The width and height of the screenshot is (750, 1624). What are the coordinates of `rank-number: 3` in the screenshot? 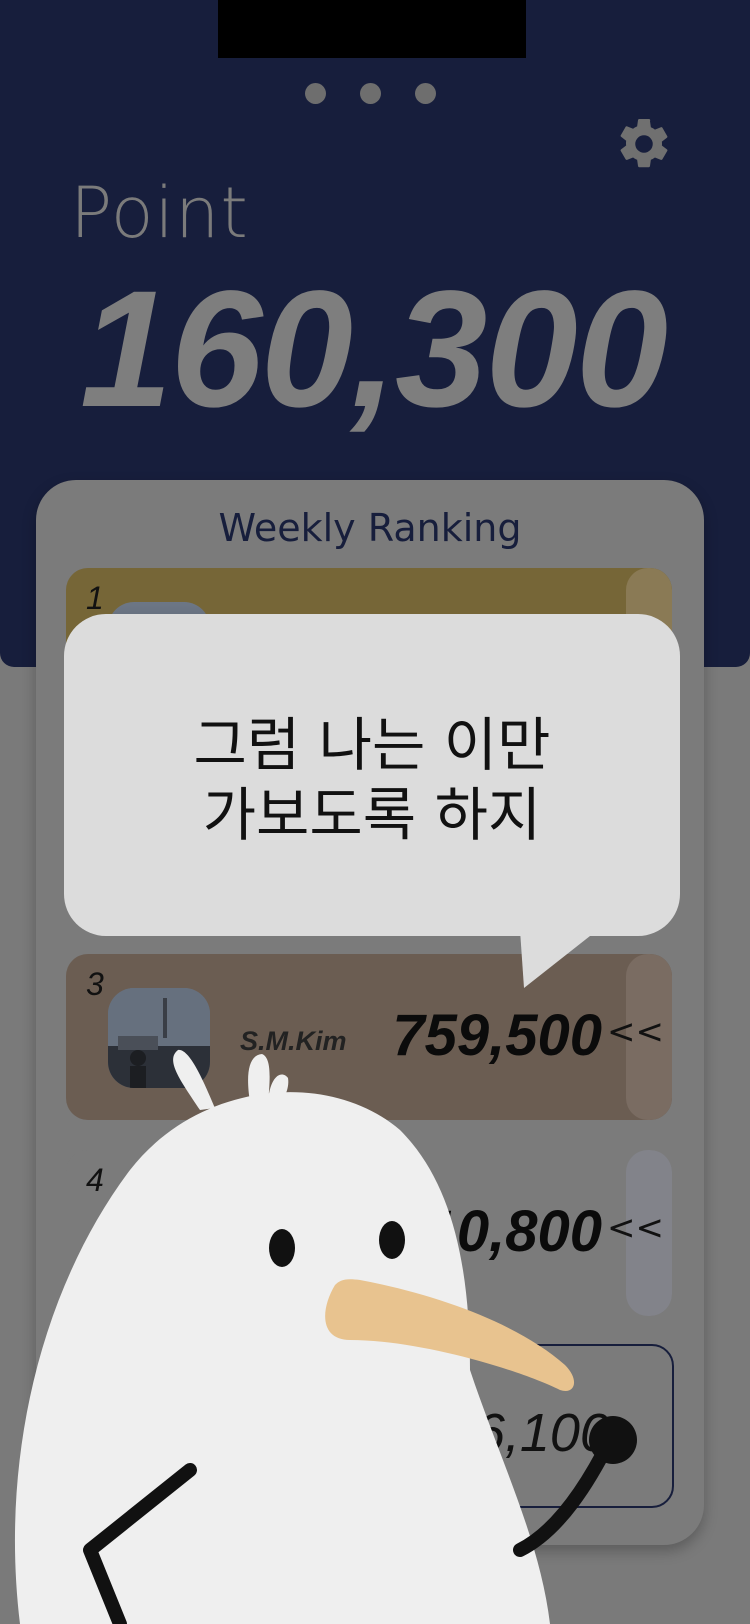 It's located at (95, 984).